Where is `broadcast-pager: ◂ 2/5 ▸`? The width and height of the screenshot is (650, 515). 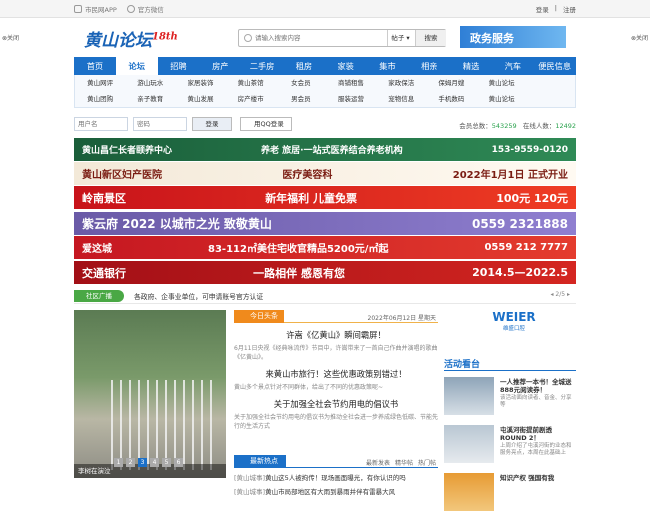 broadcast-pager: ◂ 2/5 ▸ is located at coordinates (561, 294).